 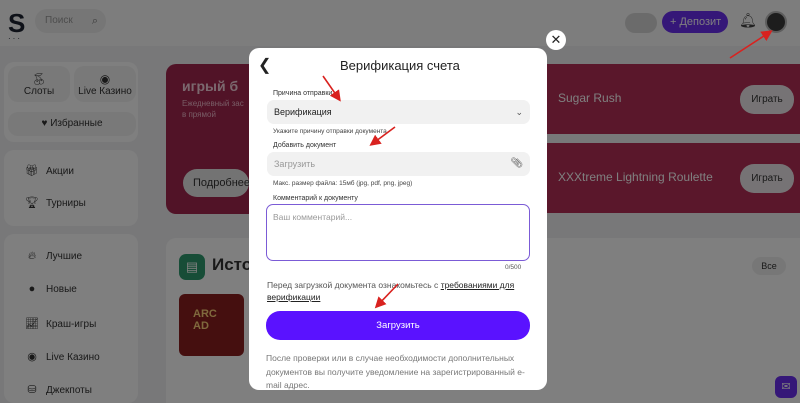 What do you see at coordinates (353, 285) in the screenshot?
I see `notice-text: Перед загрузкой документа ознакомьтесь с` at bounding box center [353, 285].